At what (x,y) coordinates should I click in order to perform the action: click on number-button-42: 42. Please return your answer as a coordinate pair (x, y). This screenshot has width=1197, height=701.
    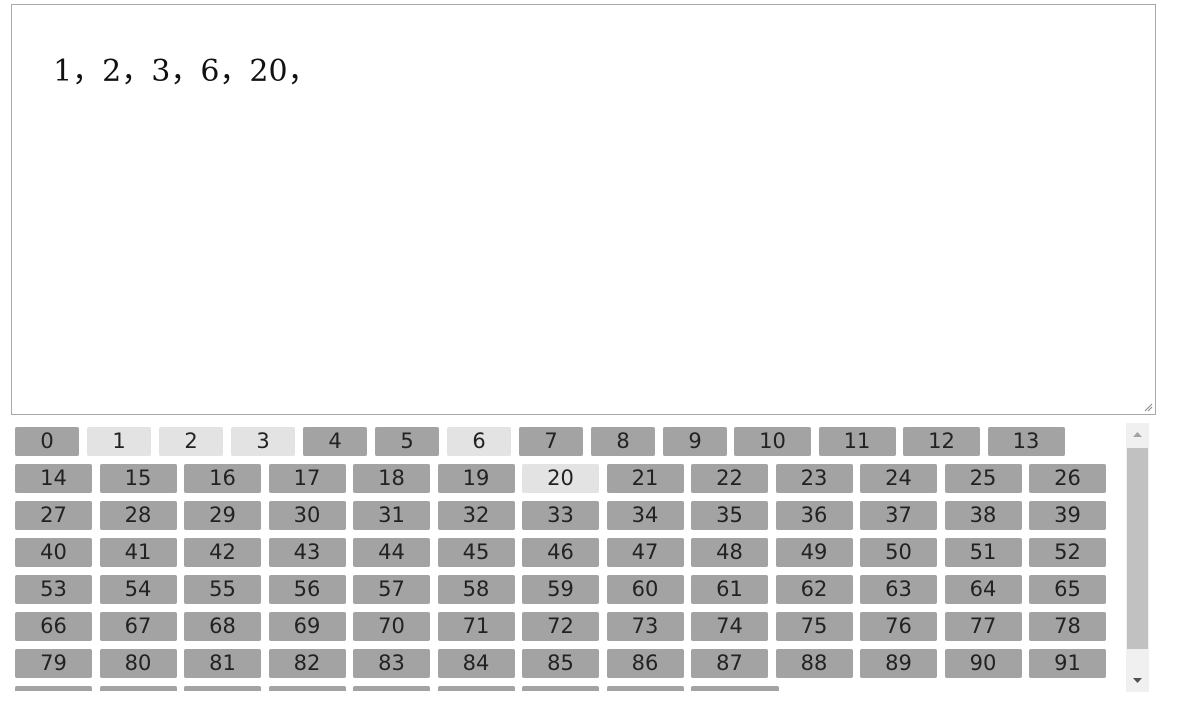
    Looking at the image, I should click on (222, 552).